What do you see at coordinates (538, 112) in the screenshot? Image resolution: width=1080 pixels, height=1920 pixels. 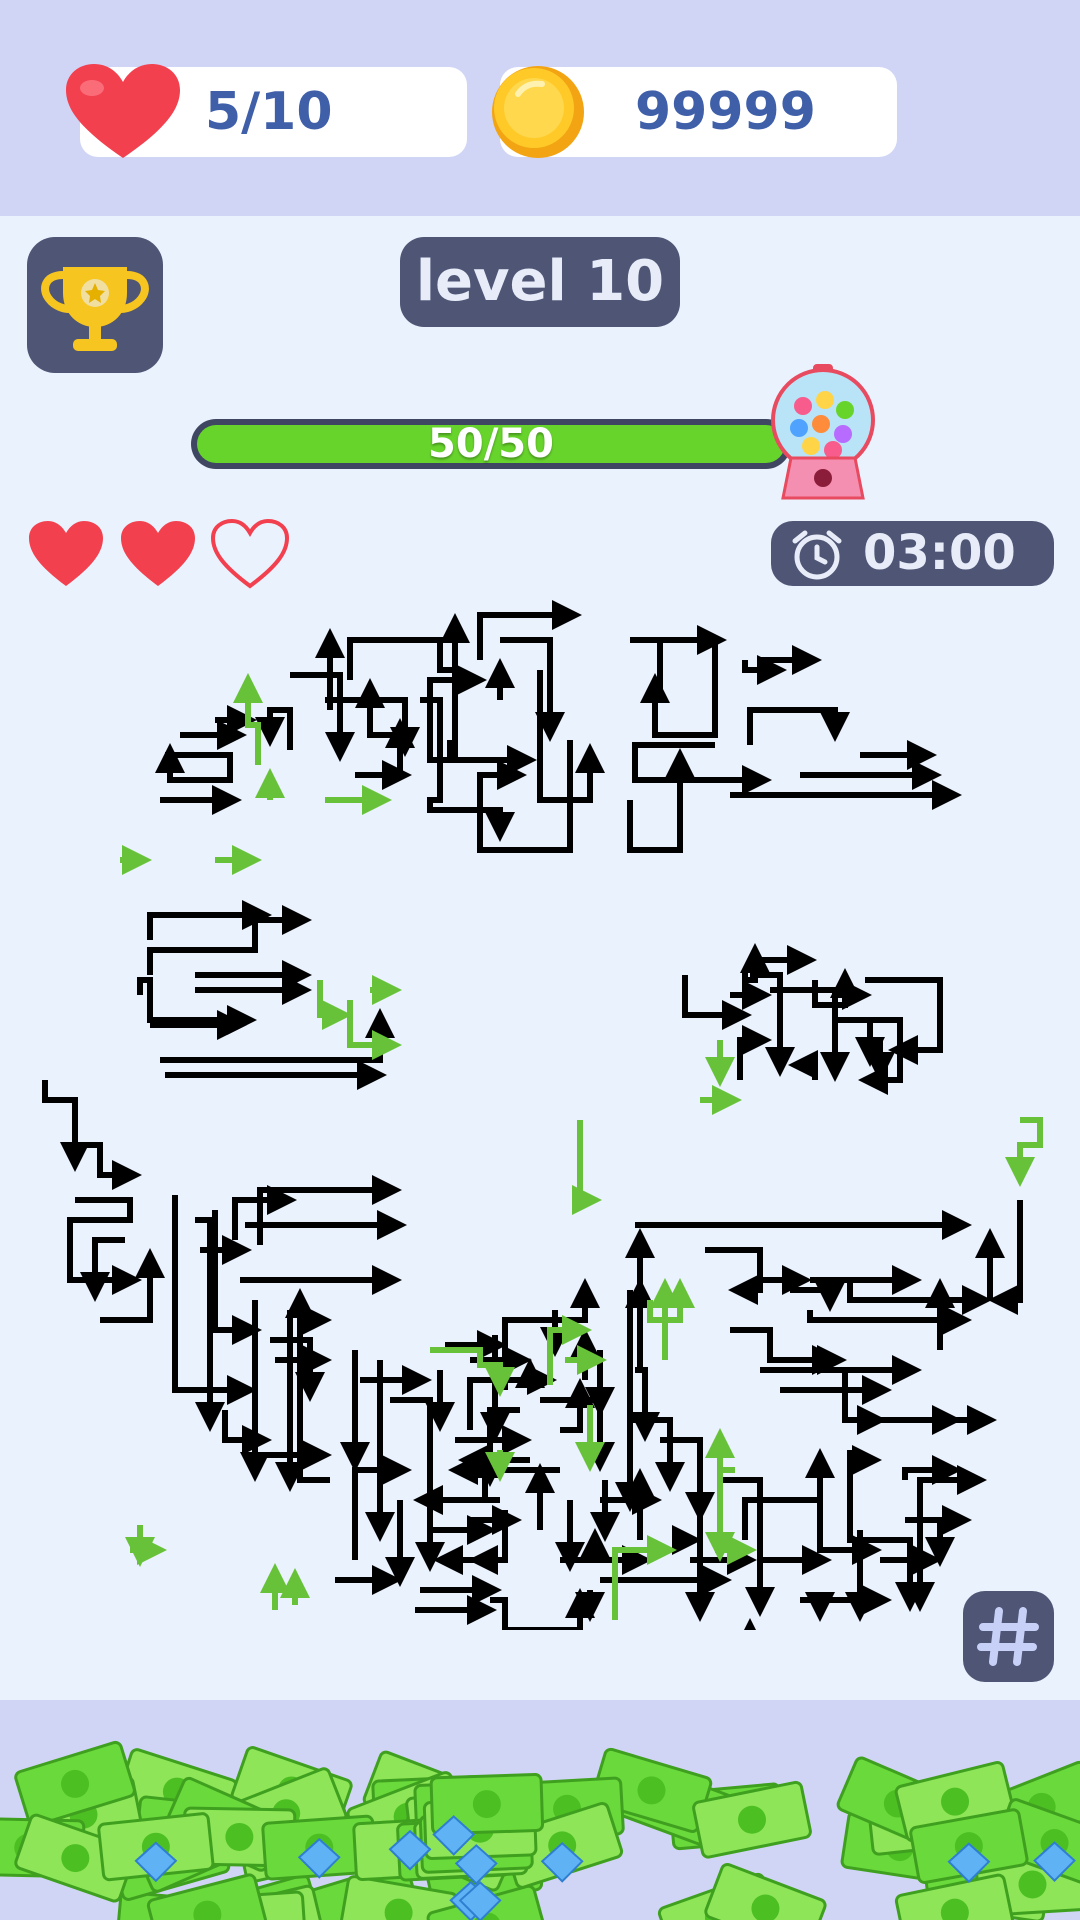 I see `coin-icon` at bounding box center [538, 112].